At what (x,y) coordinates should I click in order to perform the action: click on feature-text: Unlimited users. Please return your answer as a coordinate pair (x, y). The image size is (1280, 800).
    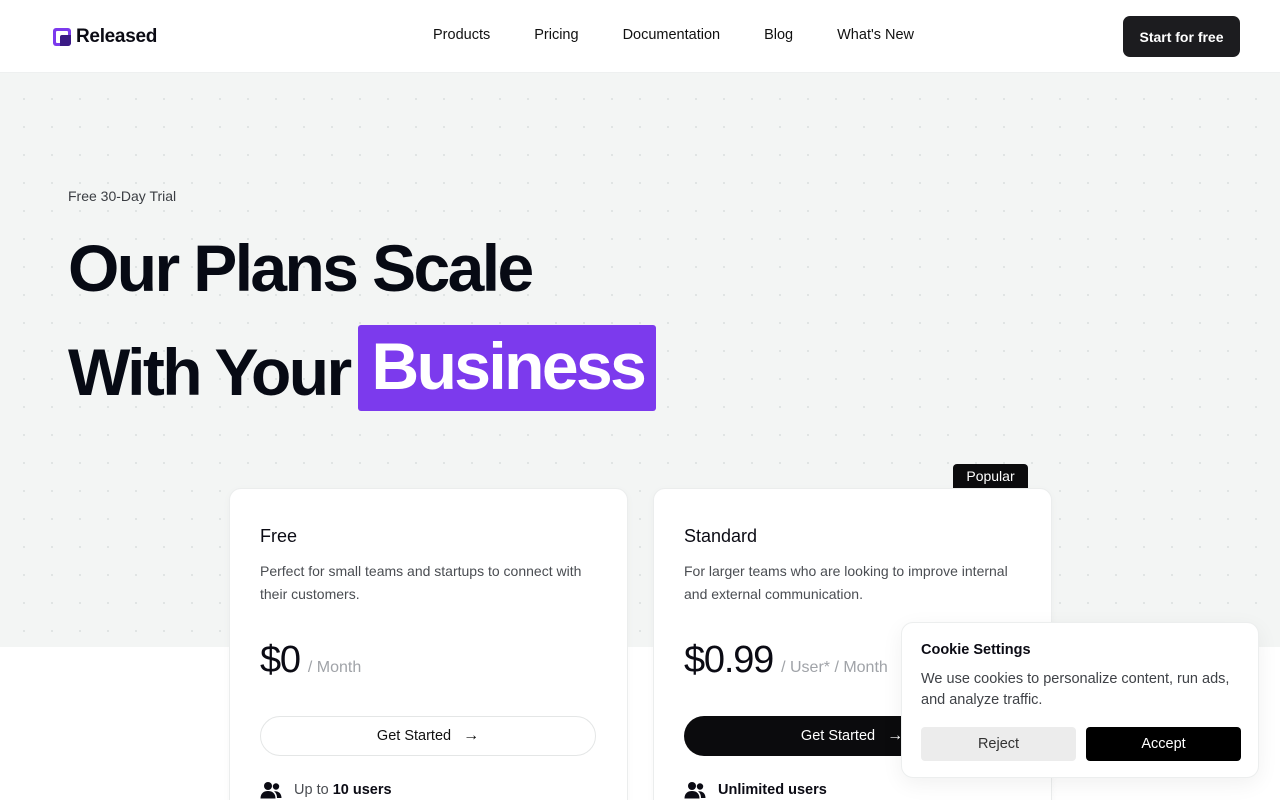
    Looking at the image, I should click on (772, 790).